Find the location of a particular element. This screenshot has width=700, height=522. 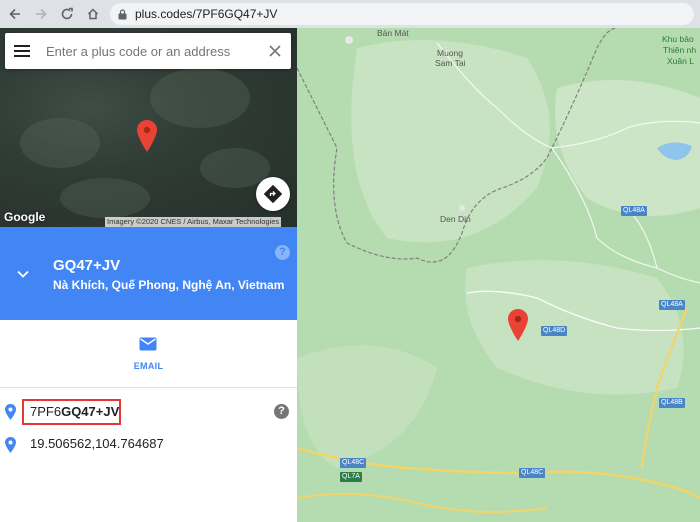

coordinates-row: 19.506562,104.764687 is located at coordinates (148, 445).